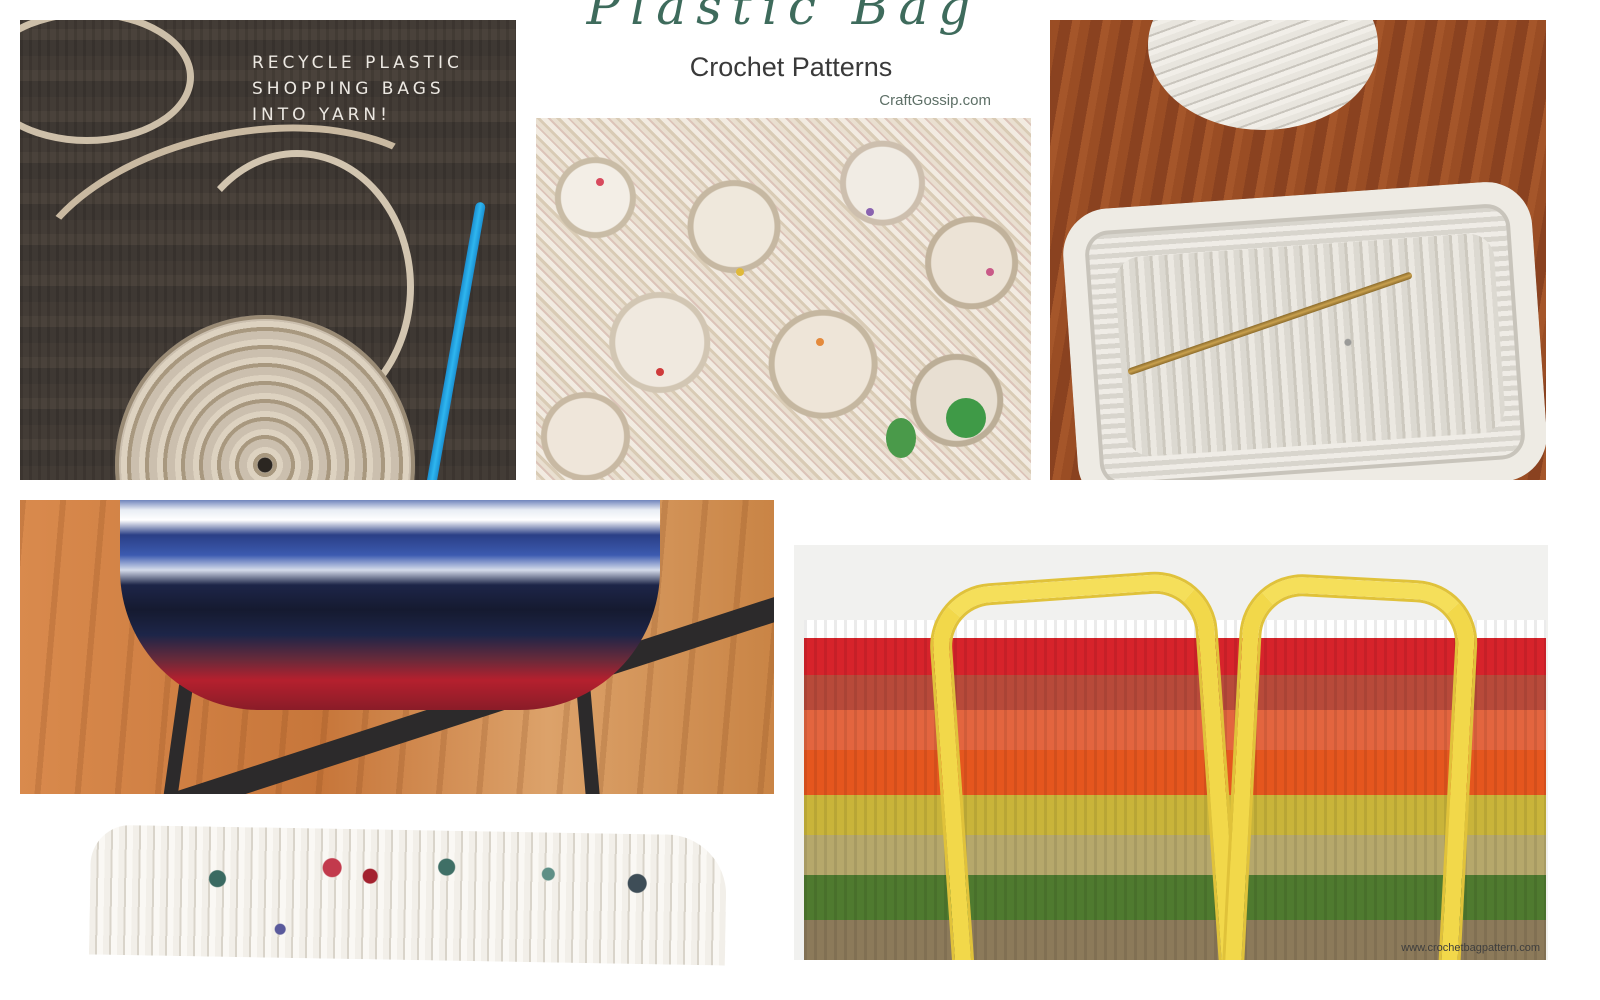 The width and height of the screenshot is (1600, 1000). I want to click on photo-plastic-yarn-circle: RECYCLE PLASTIC SHOPPING BAGS INTO YARN!, so click(268, 250).